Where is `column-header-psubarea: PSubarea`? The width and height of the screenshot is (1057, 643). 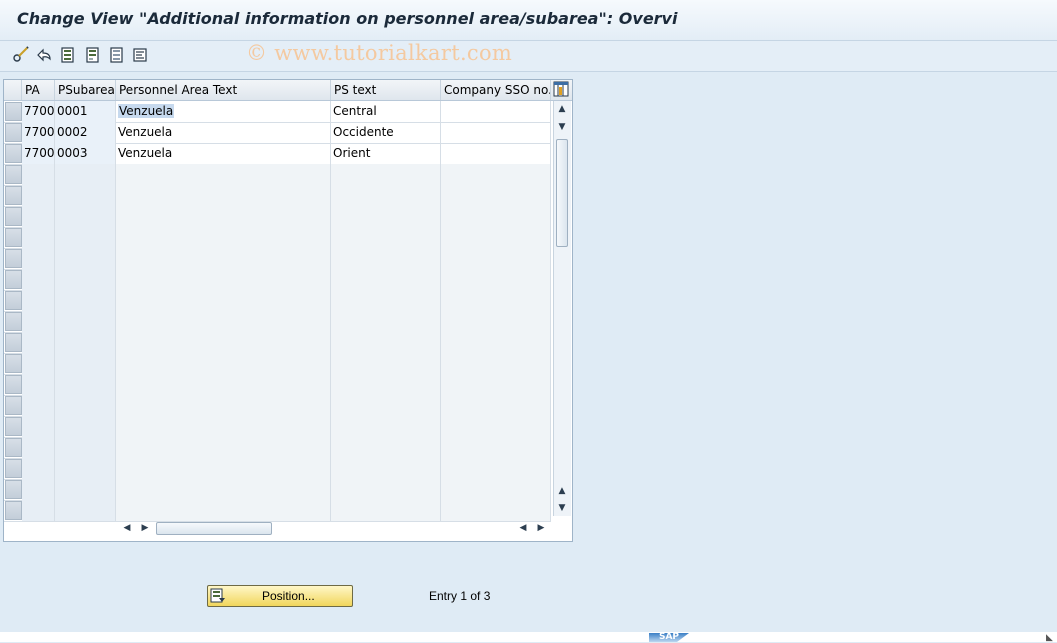 column-header-psubarea: PSubarea is located at coordinates (85, 90).